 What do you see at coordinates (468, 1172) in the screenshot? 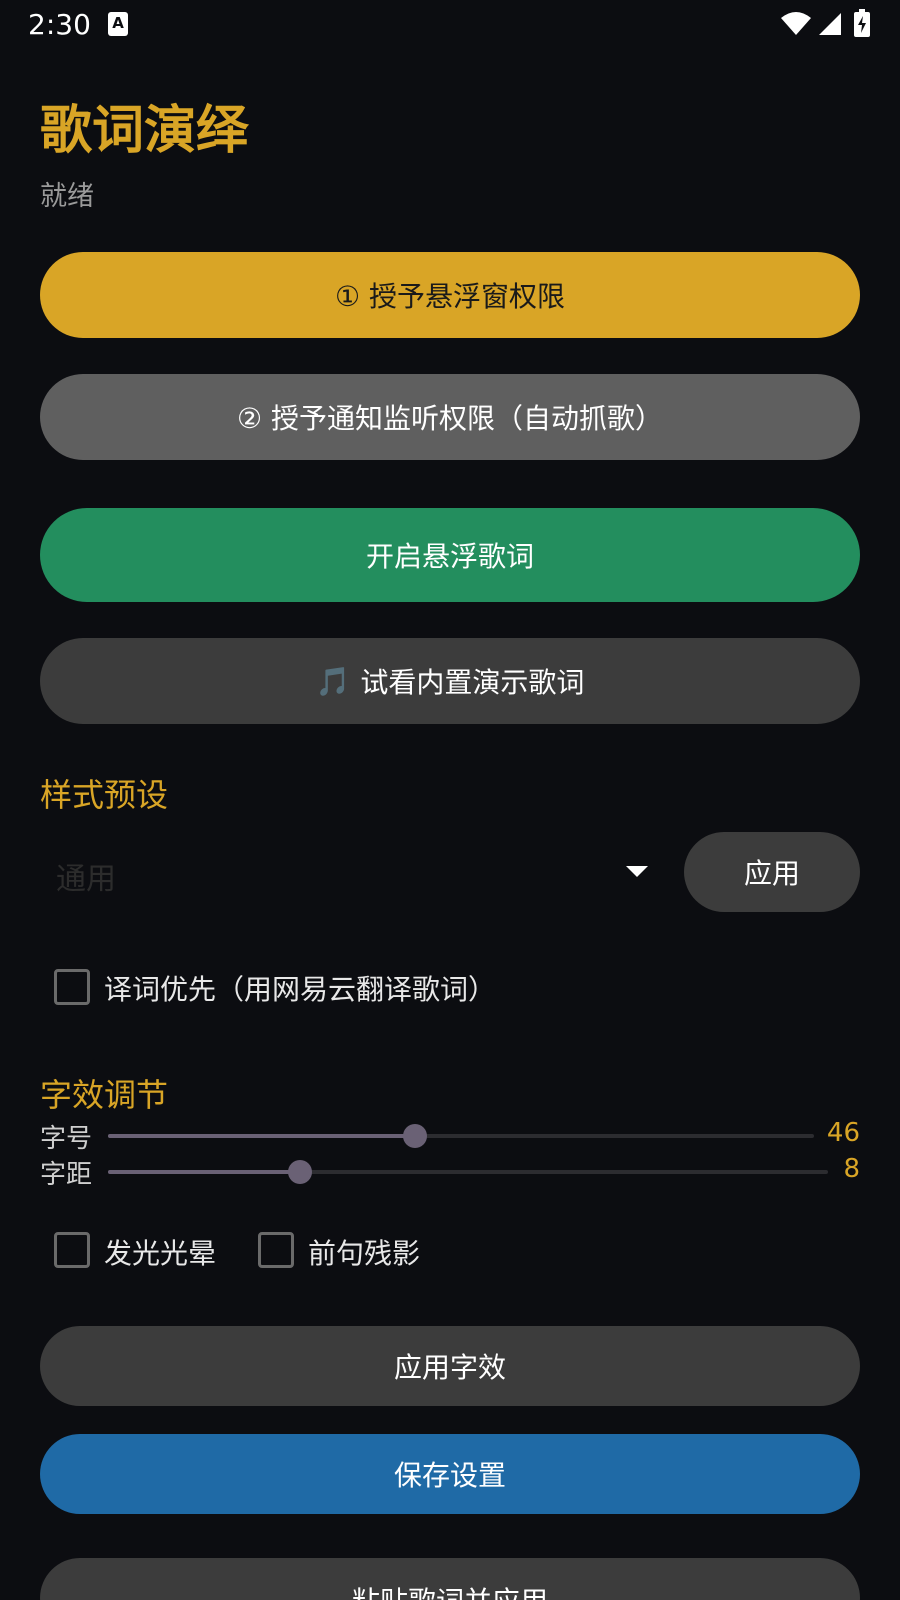
I see `spacing-slider` at bounding box center [468, 1172].